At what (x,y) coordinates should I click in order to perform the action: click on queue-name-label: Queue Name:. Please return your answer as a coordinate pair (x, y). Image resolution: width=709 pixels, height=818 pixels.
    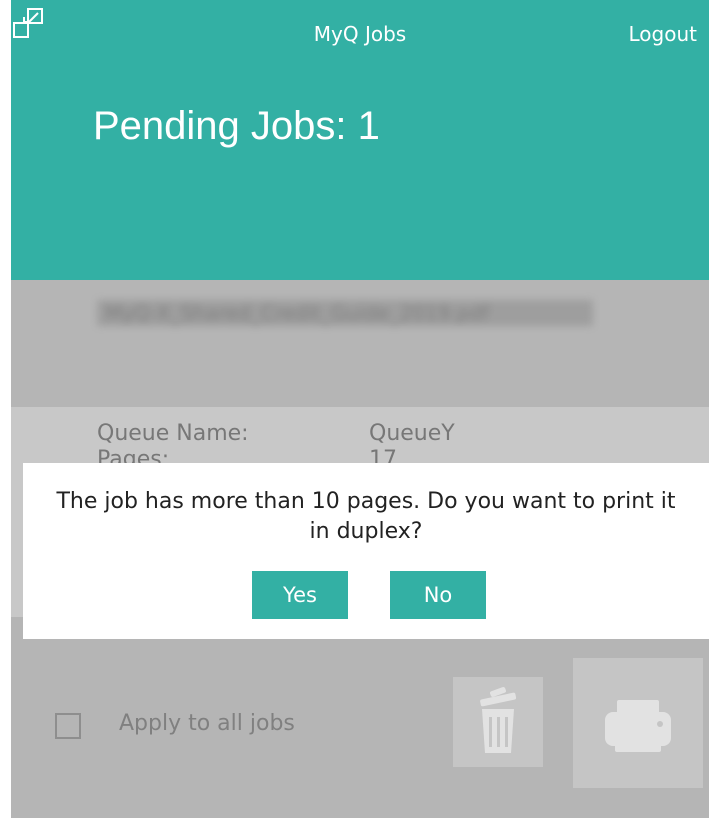
    Looking at the image, I should click on (173, 433).